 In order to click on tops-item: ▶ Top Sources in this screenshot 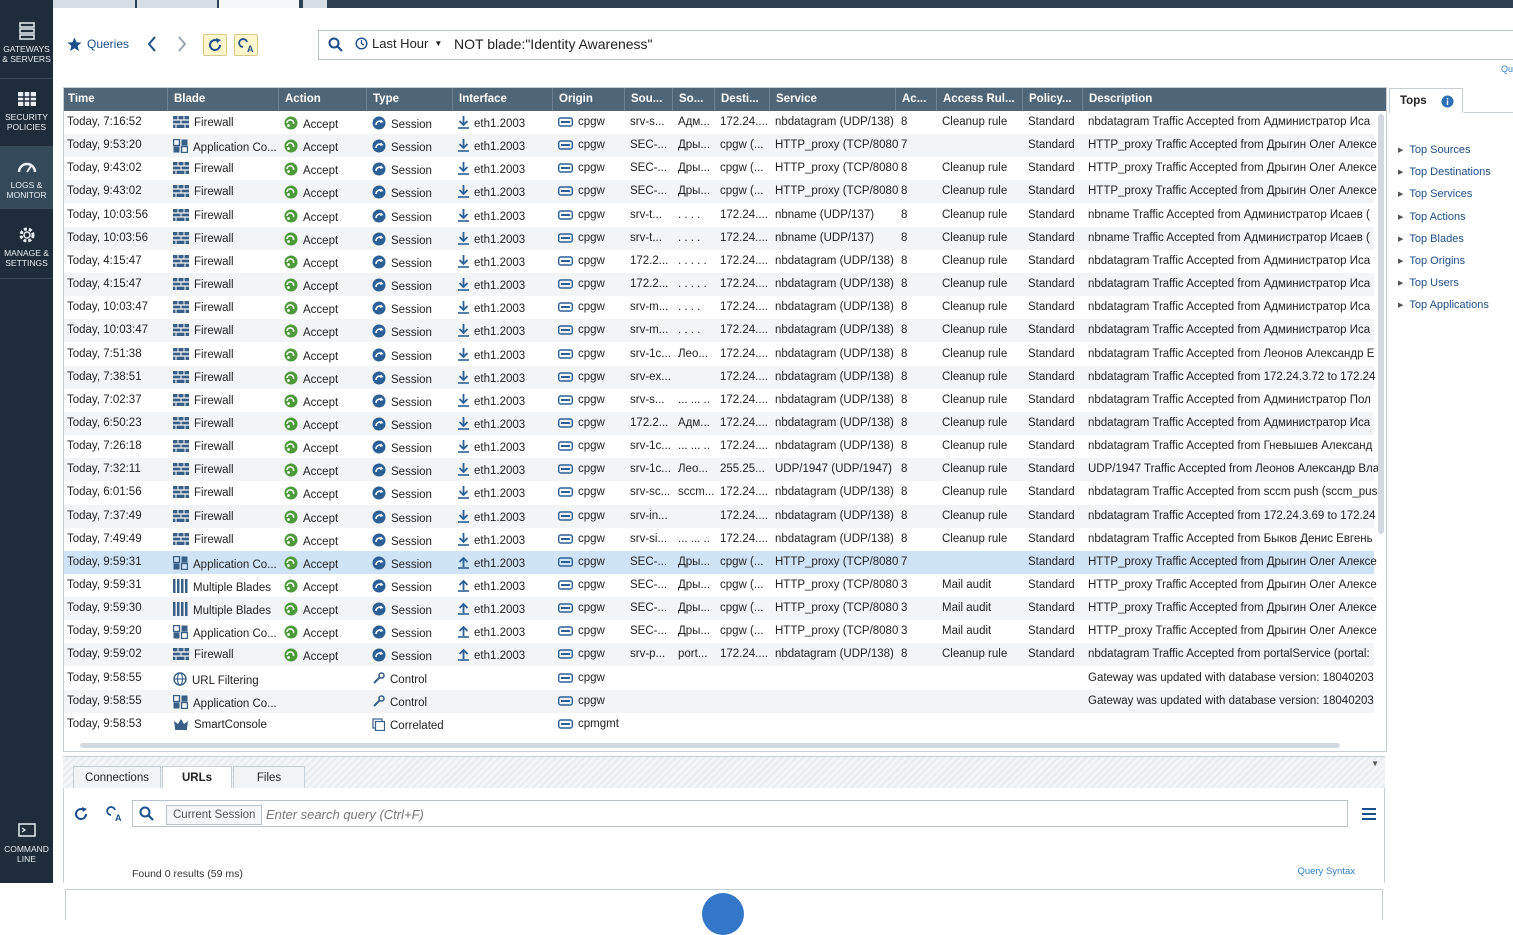, I will do `click(1444, 150)`.